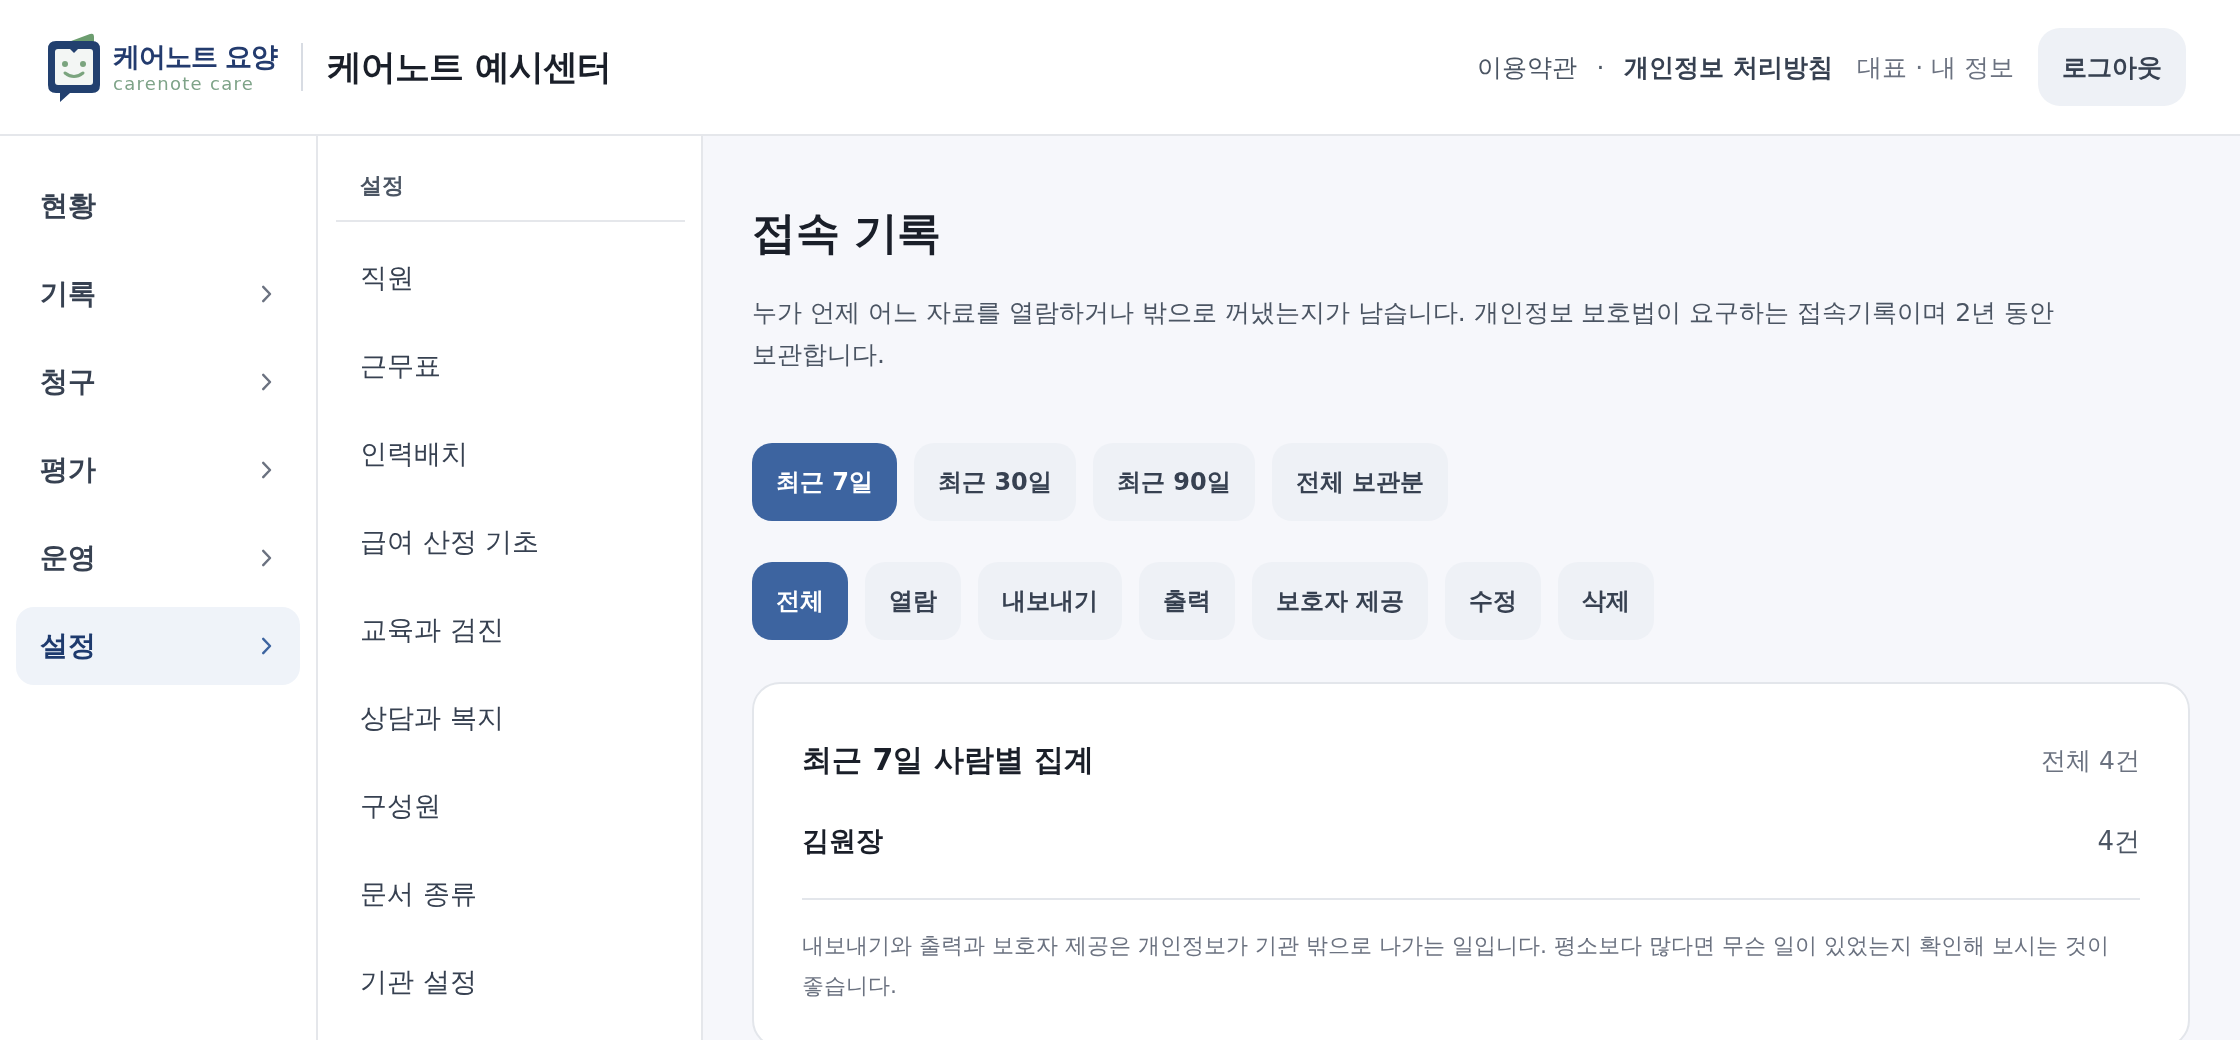  What do you see at coordinates (158, 558) in the screenshot?
I see `nav-item: 운영` at bounding box center [158, 558].